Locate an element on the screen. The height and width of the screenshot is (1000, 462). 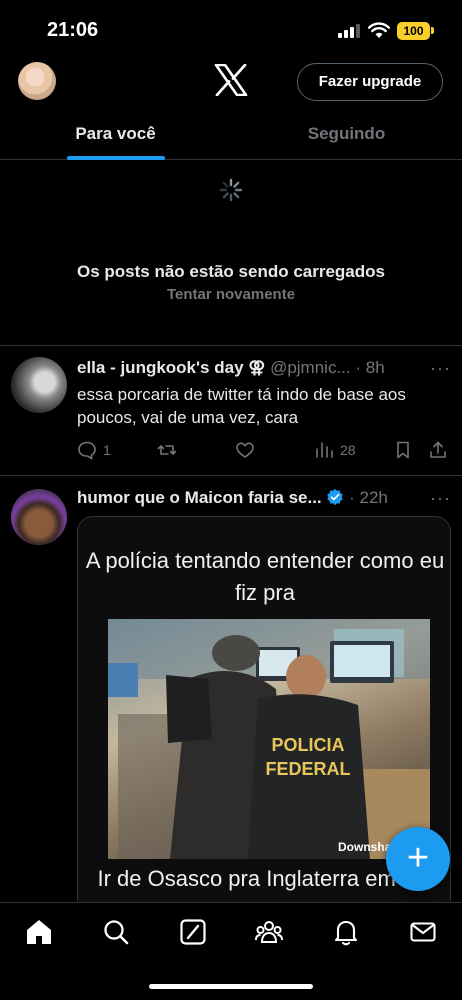
notifications-icon is located at coordinates (346, 932).